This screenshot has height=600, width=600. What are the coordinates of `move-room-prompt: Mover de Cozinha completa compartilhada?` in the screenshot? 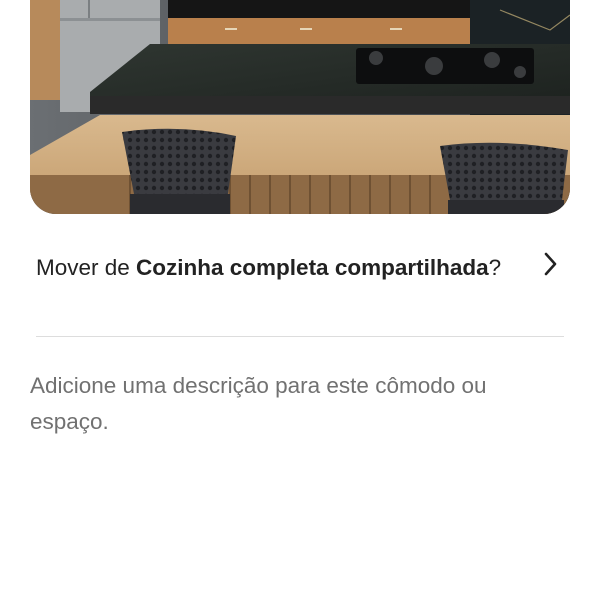 It's located at (271, 267).